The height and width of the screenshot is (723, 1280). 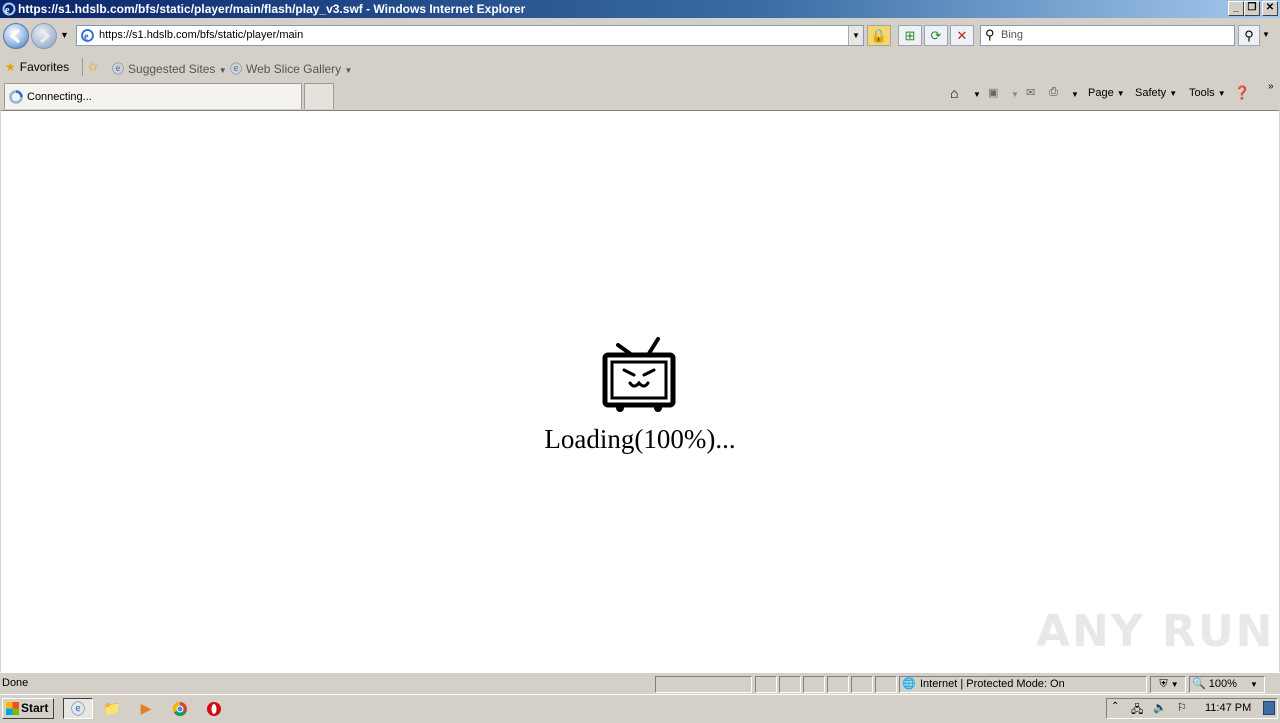 I want to click on favorites-button: ★ Favorites, so click(x=37, y=67).